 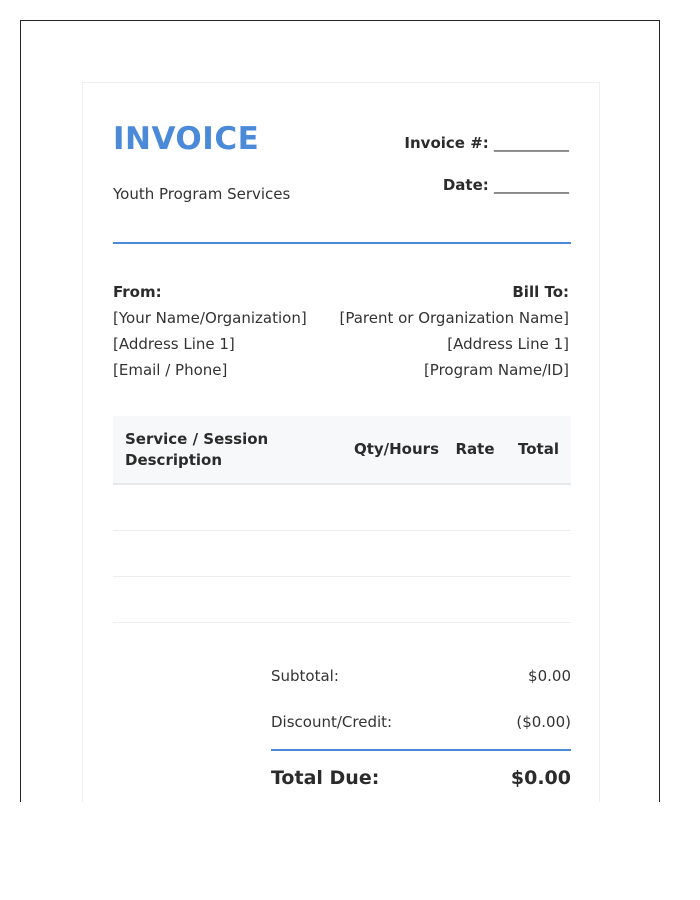 I want to click on column-header-total: Total, so click(x=537, y=450).